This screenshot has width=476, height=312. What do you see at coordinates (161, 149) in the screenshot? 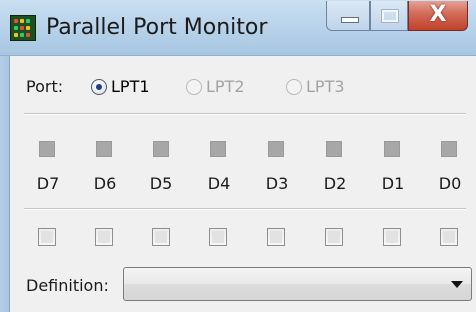
I see `led-d5-icon` at bounding box center [161, 149].